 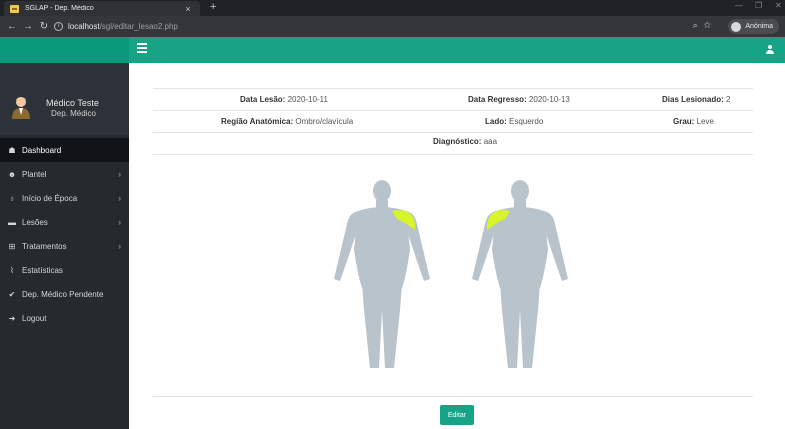 I want to click on info-icon: i, so click(x=58, y=26).